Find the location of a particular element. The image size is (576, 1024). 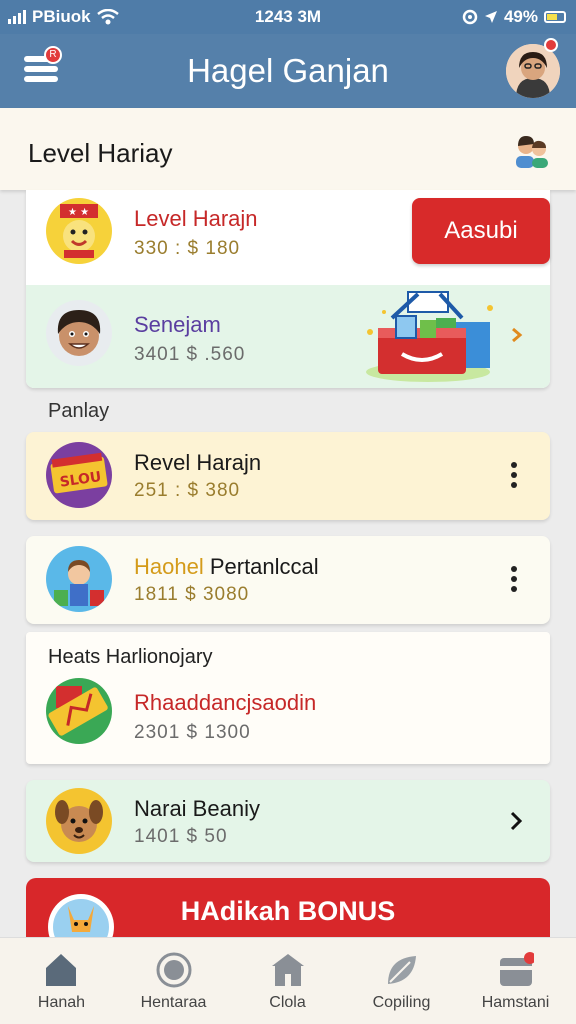

app-bar: R Hagel Ganjan is located at coordinates (288, 71).